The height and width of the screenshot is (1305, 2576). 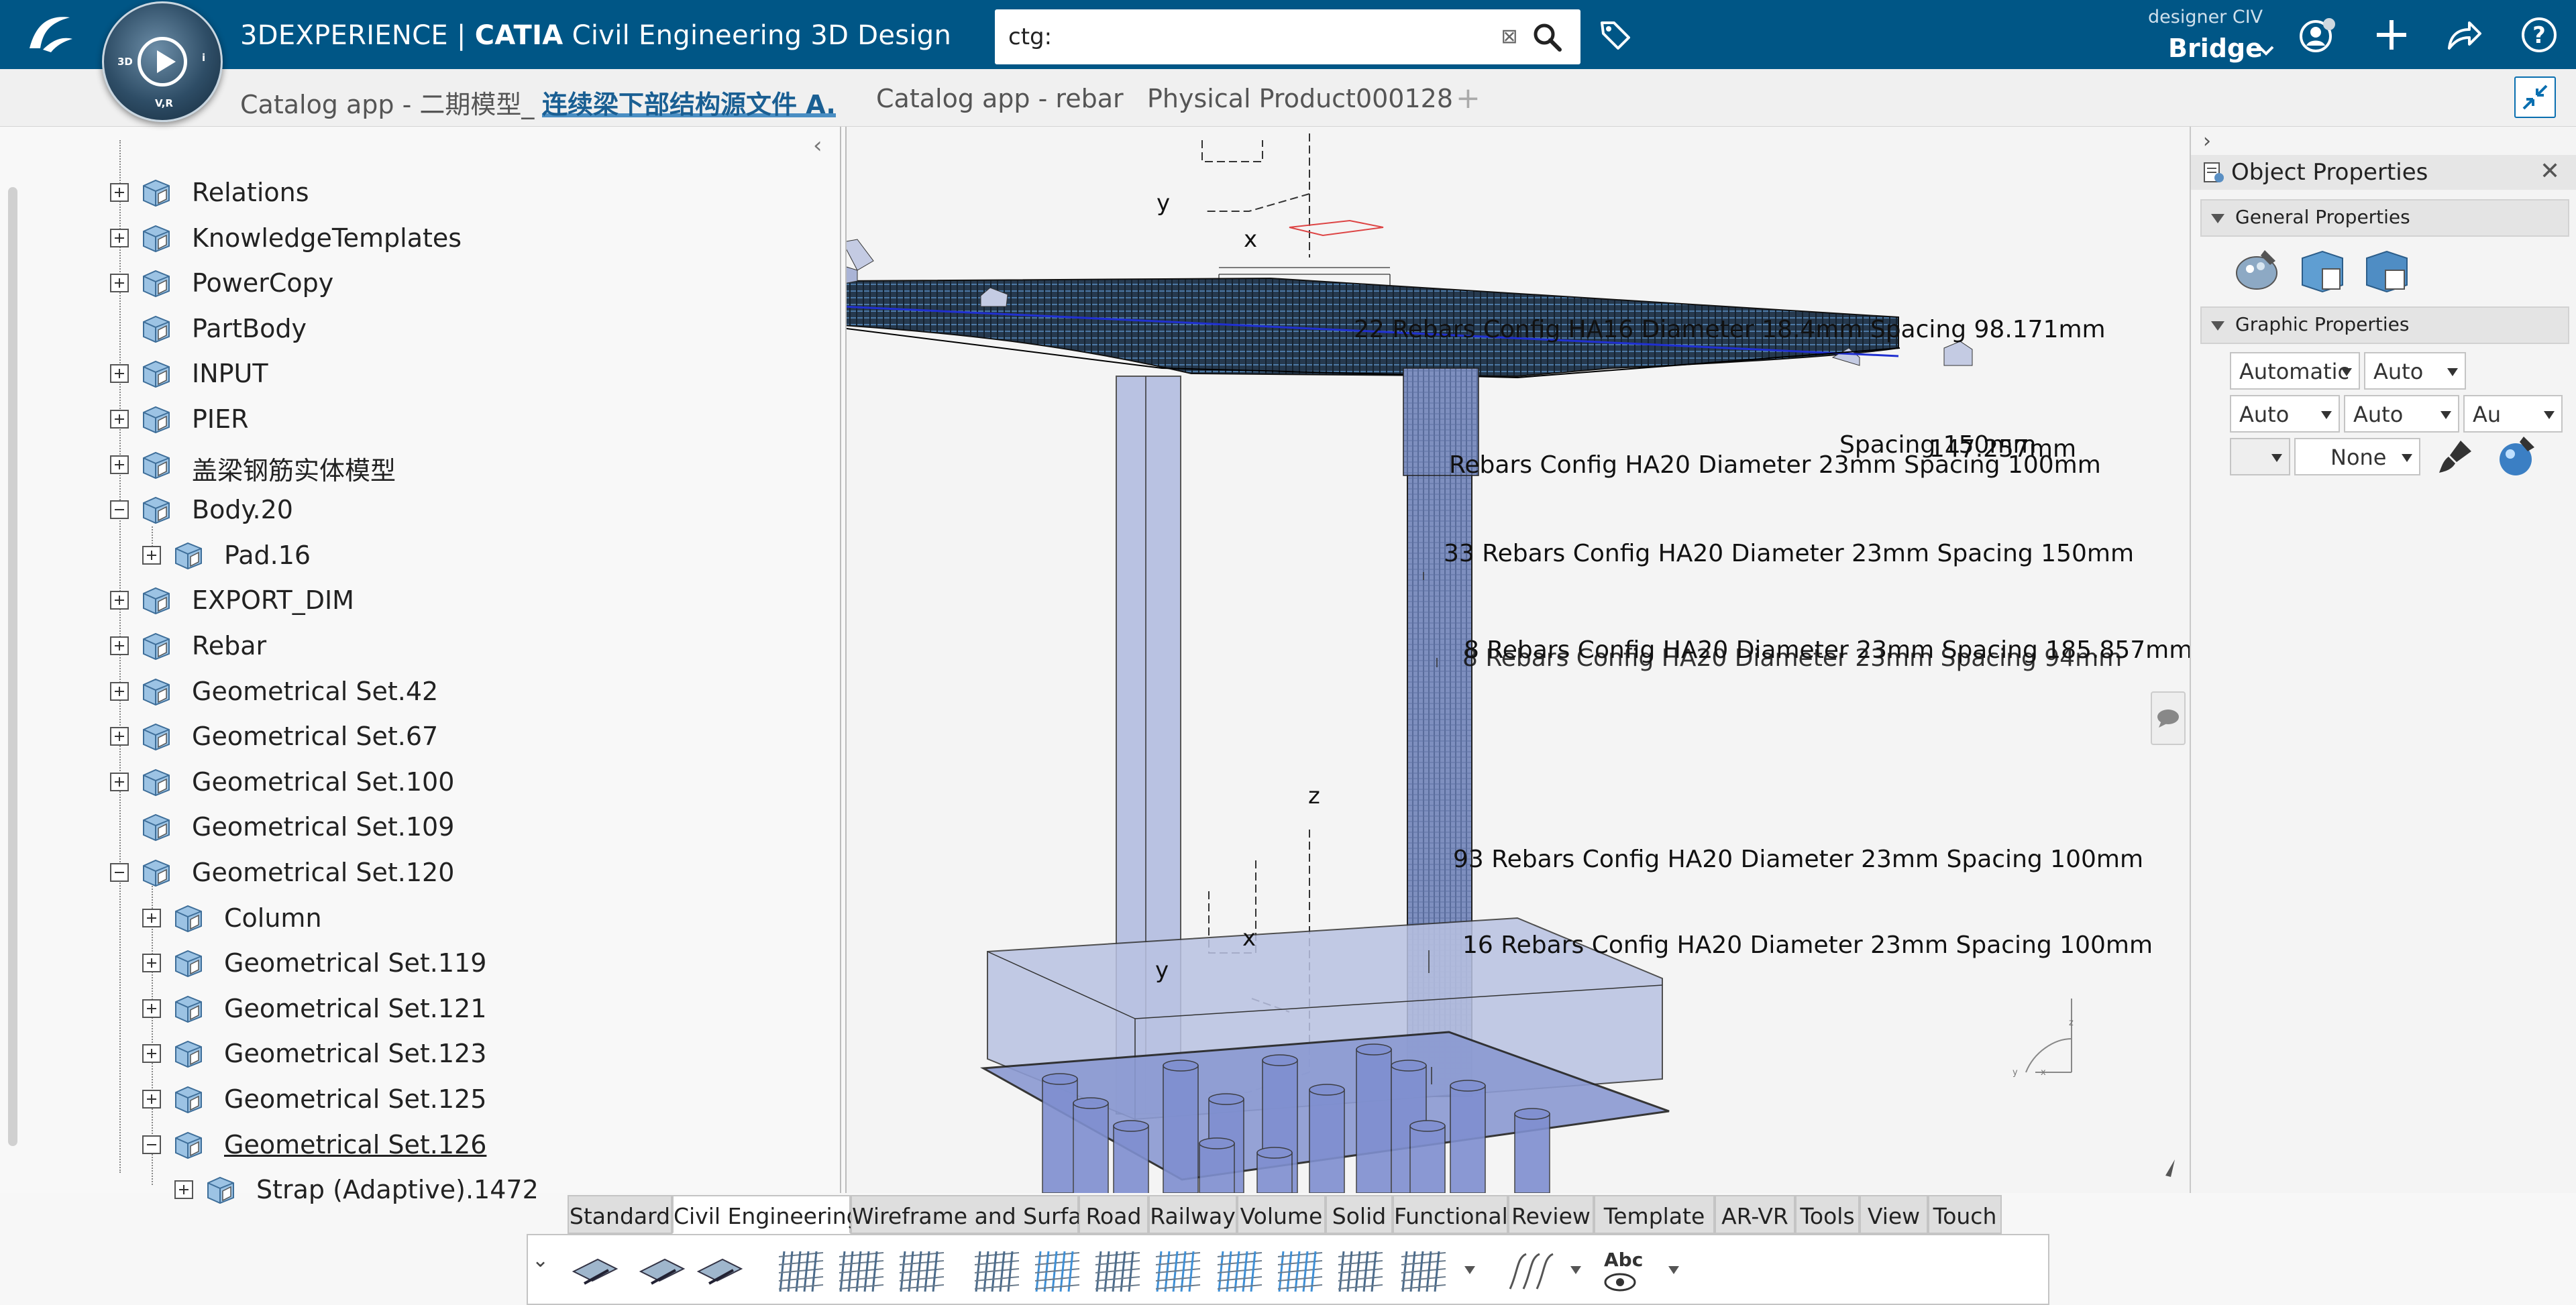 I want to click on schedule-icon, so click(x=1361, y=1271).